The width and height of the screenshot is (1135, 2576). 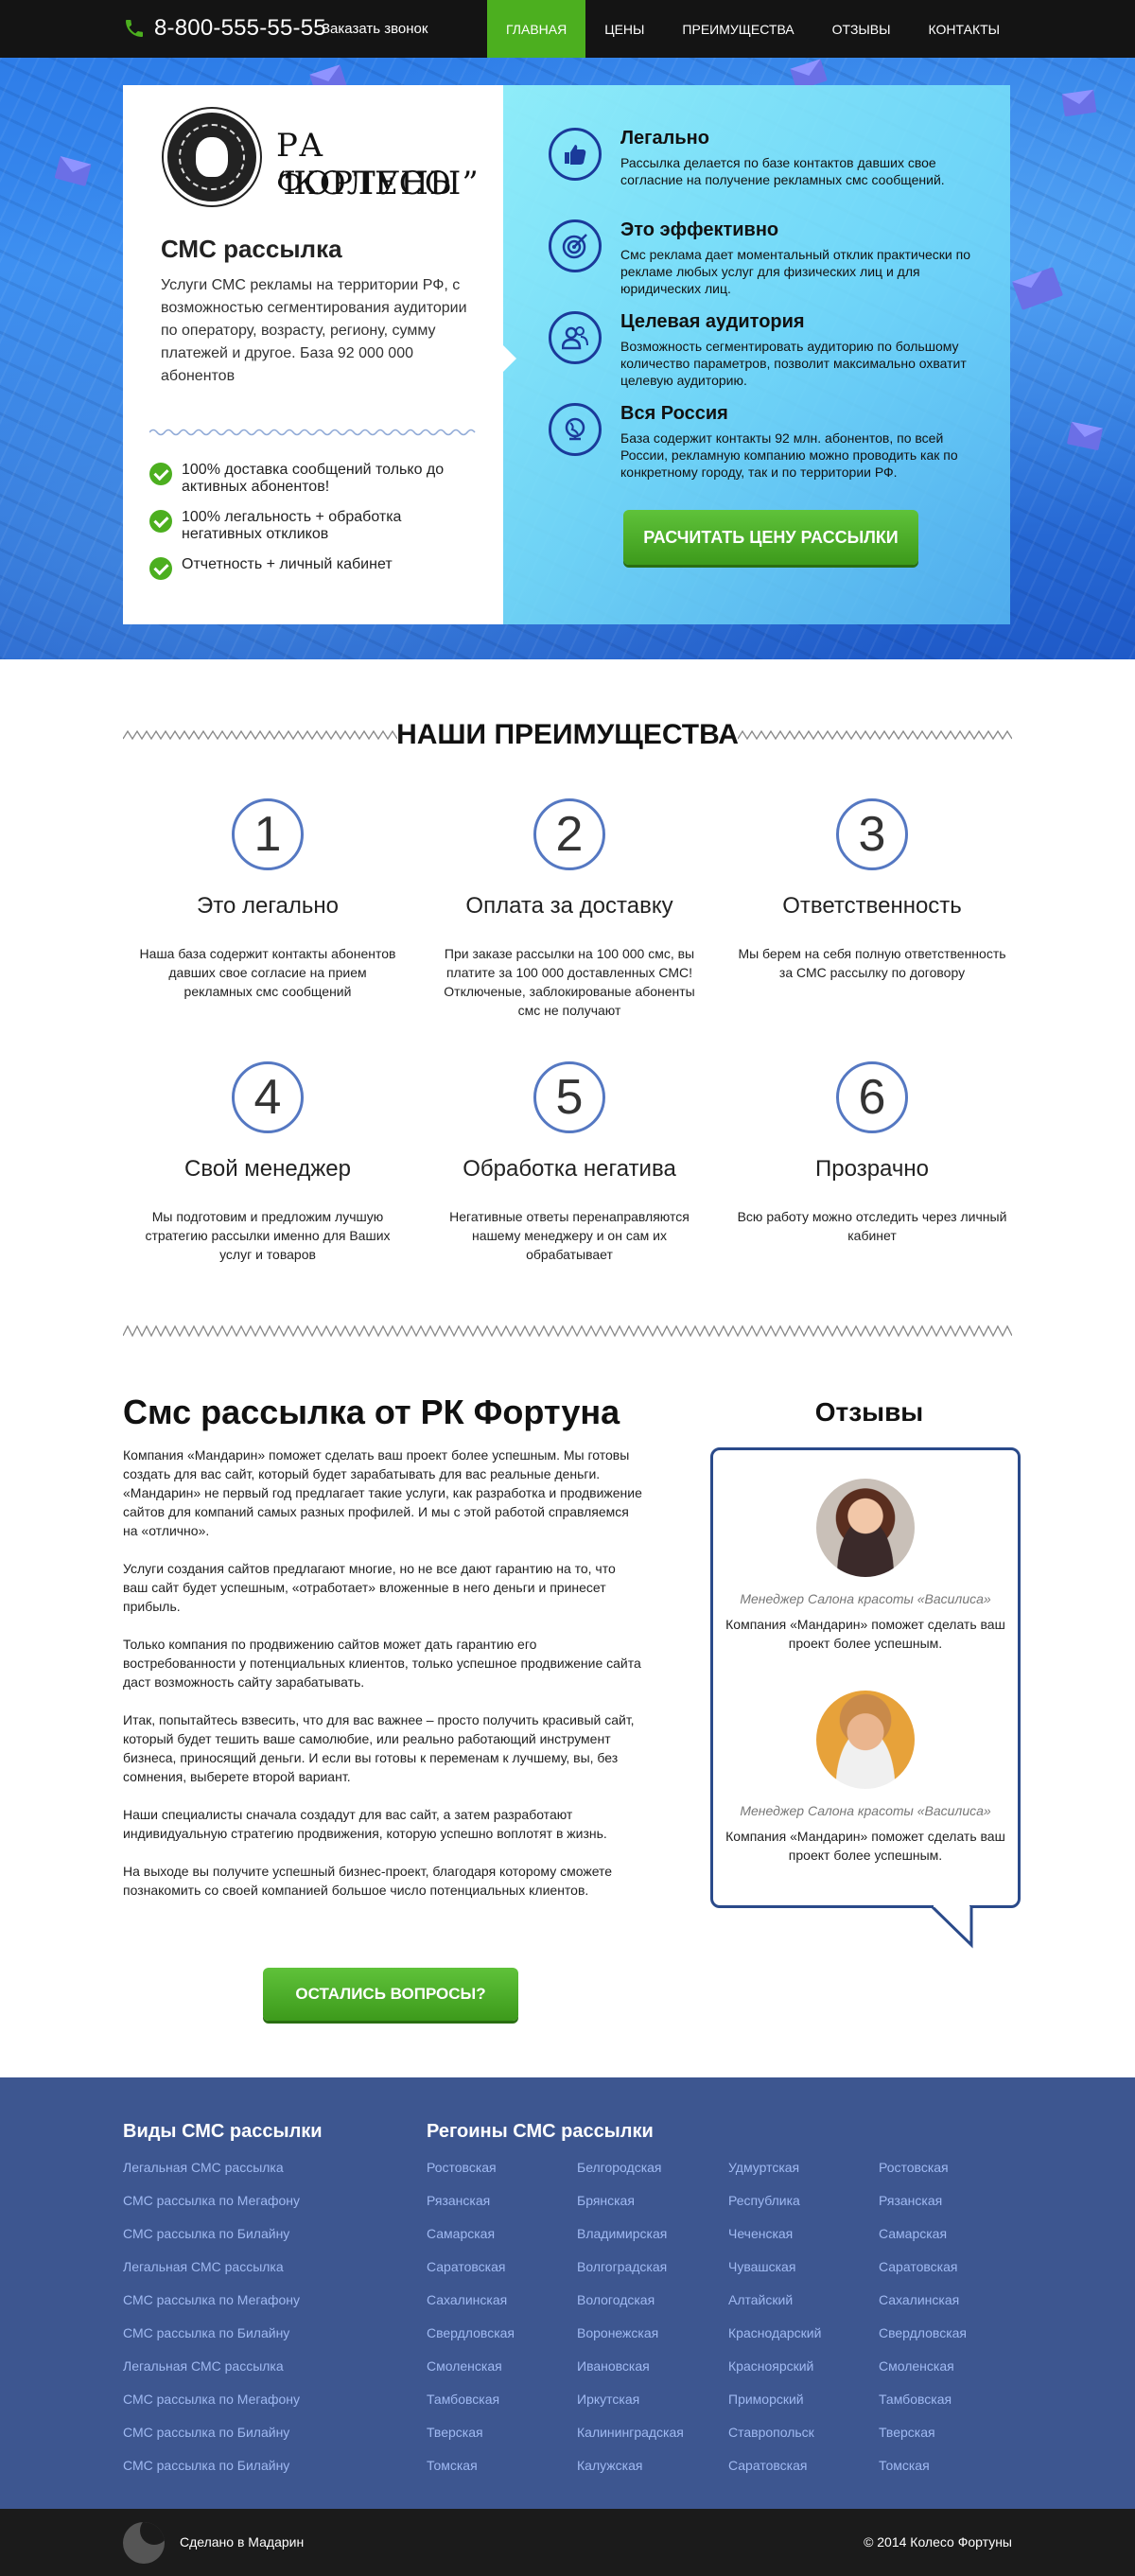 I want to click on footer-region-link: Ставропольск, so click(x=771, y=2432).